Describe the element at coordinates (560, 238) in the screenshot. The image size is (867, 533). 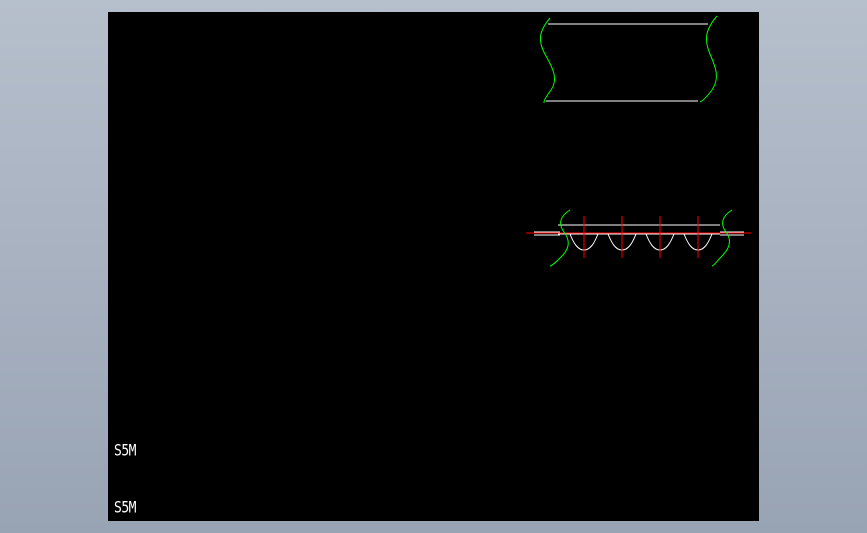
I see `section-left-break-line` at that location.